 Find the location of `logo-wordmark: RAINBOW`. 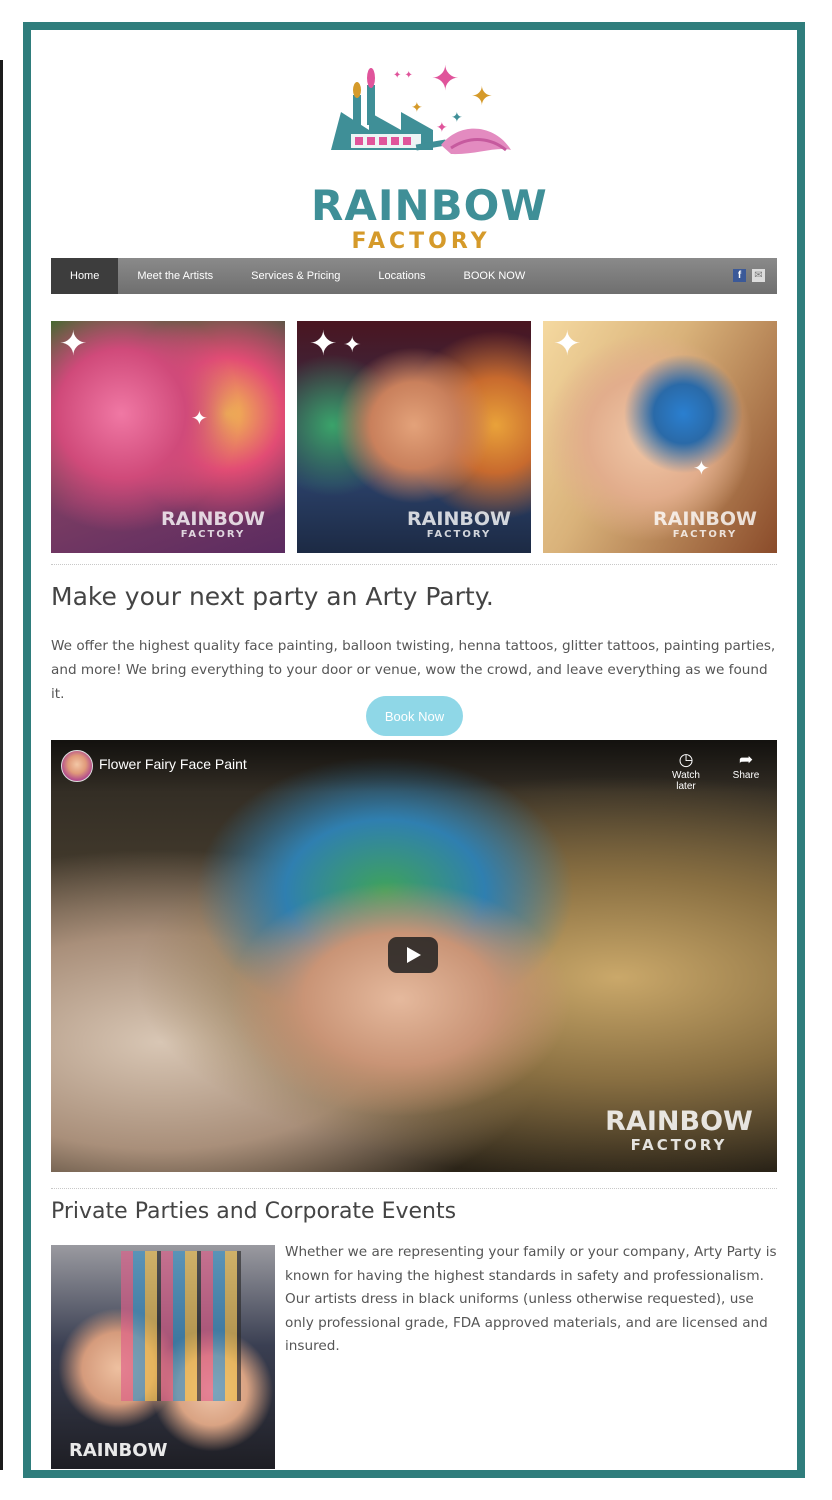

logo-wordmark: RAINBOW is located at coordinates (429, 205).